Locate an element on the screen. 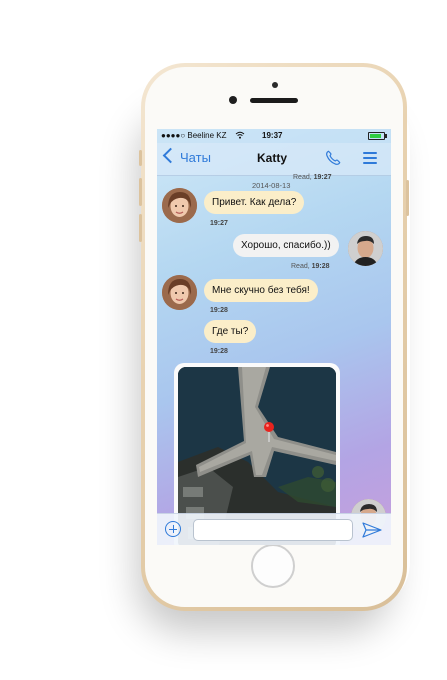 This screenshot has height=680, width=447. status-bar: ●●●●○ Beeline KZ 19:37 is located at coordinates (274, 136).